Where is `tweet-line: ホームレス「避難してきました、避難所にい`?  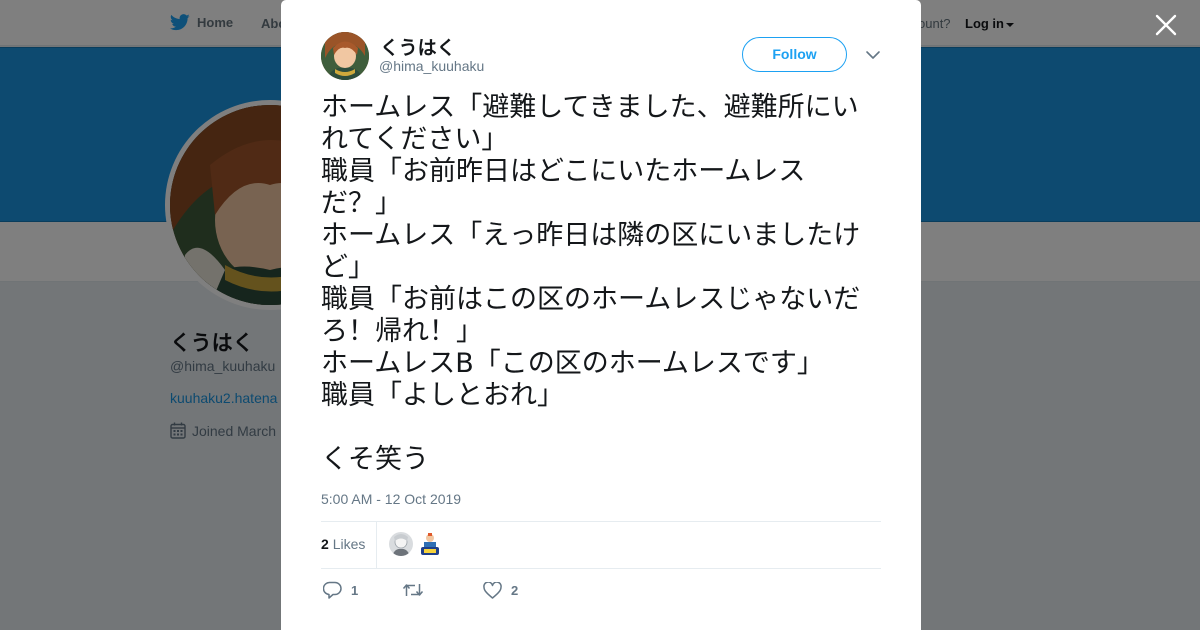
tweet-line: ホームレス「避難してきました、避難所にい is located at coordinates (590, 107).